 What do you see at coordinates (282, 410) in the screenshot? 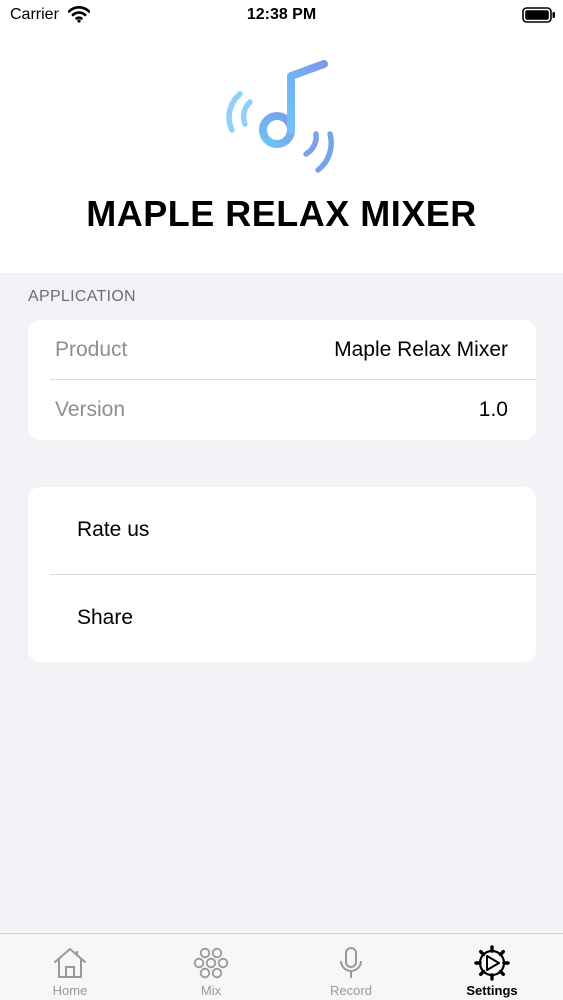
I see `version-row: Version 1.0` at bounding box center [282, 410].